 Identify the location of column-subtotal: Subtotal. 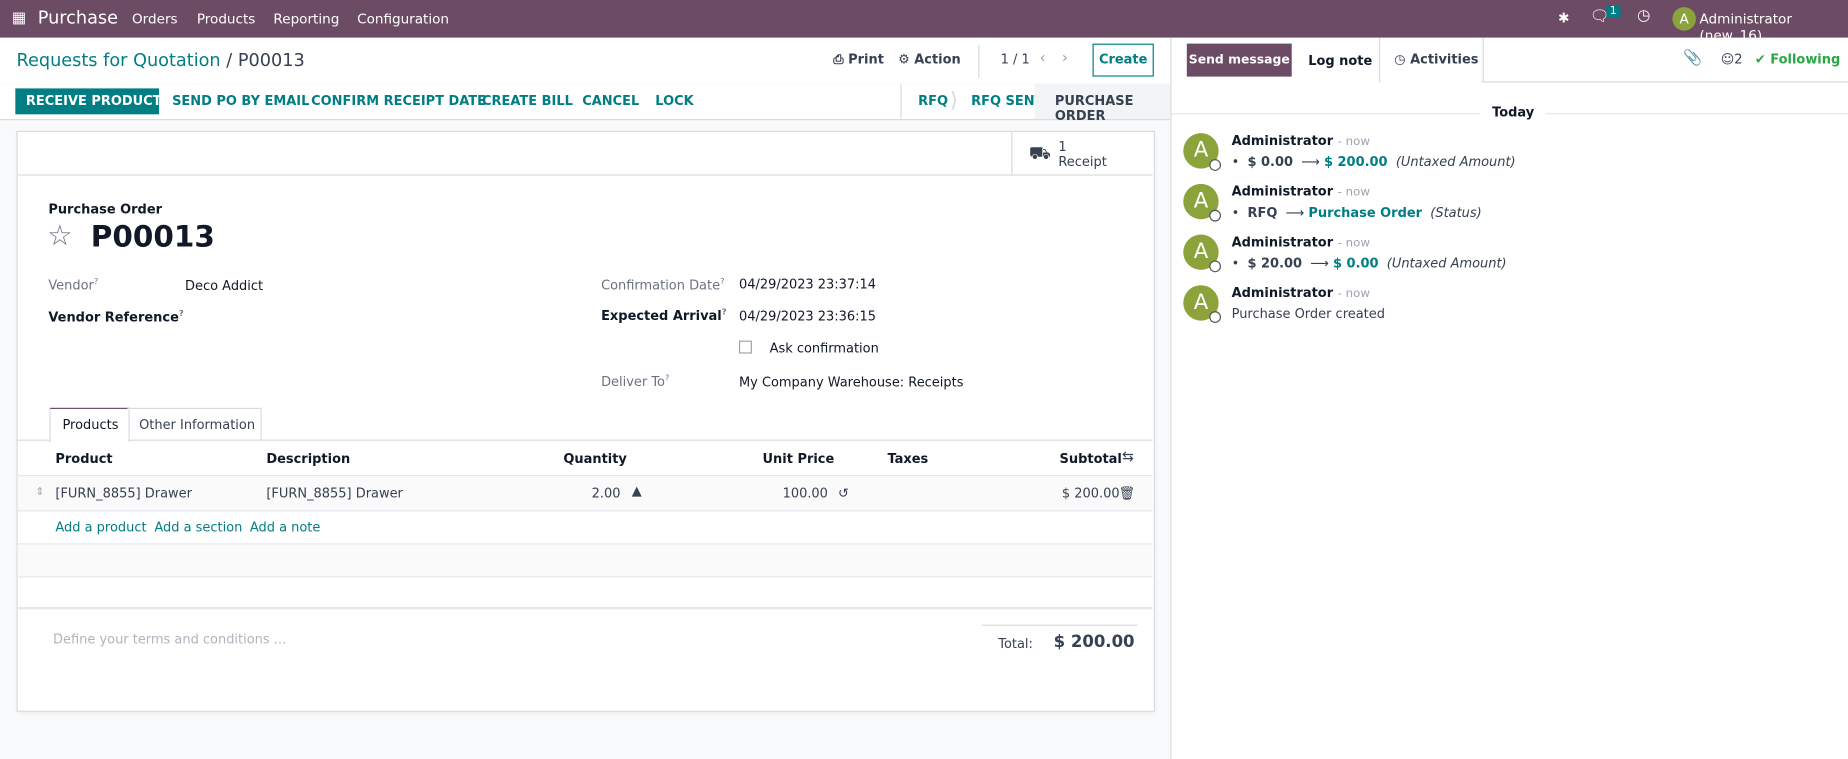
(1091, 458).